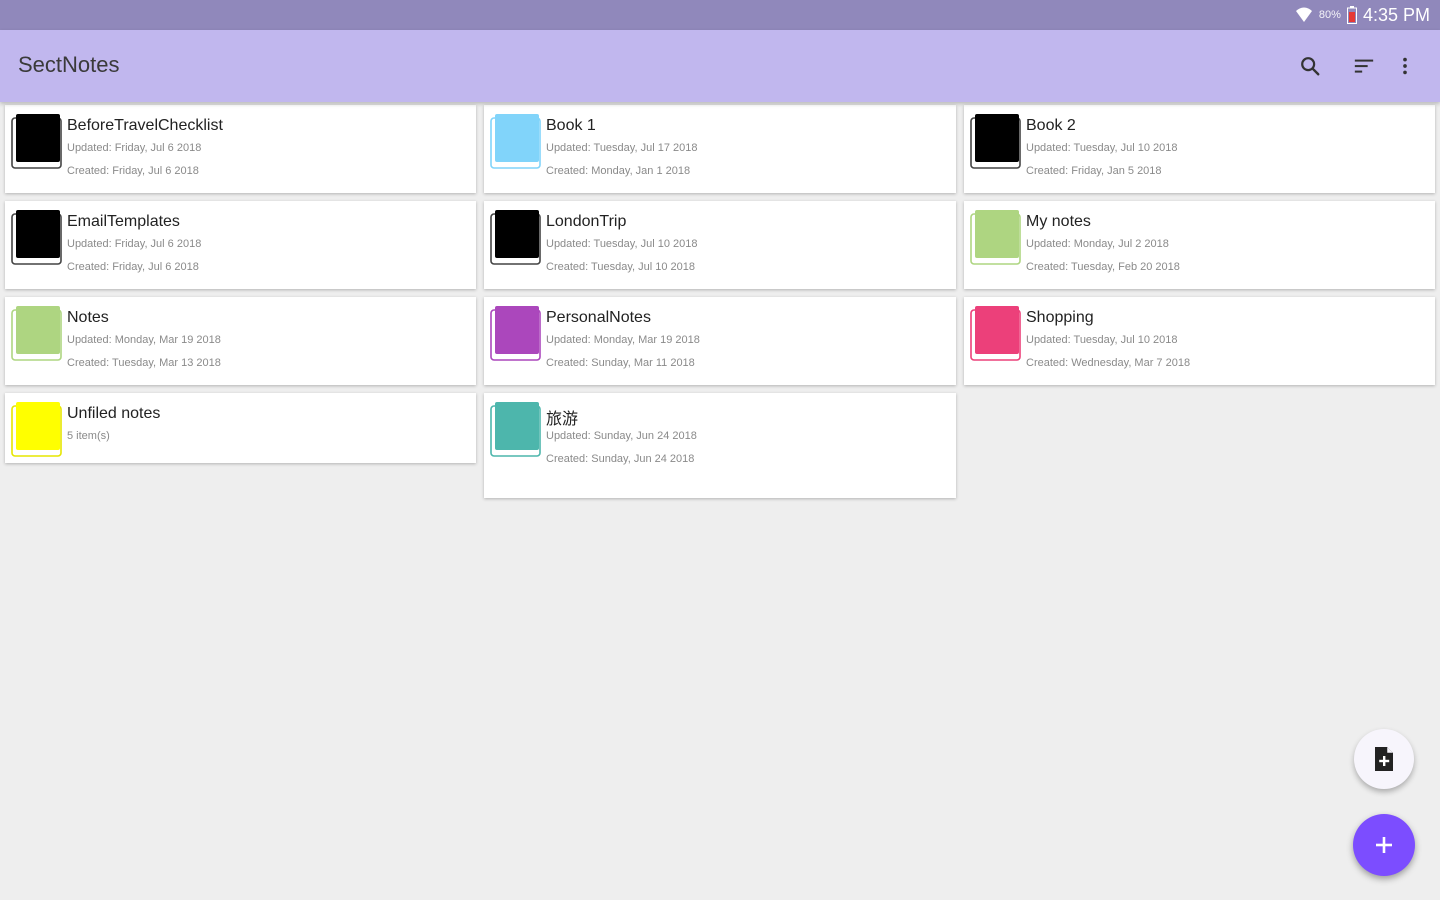  What do you see at coordinates (1329, 15) in the screenshot?
I see `battery-percent: 80%` at bounding box center [1329, 15].